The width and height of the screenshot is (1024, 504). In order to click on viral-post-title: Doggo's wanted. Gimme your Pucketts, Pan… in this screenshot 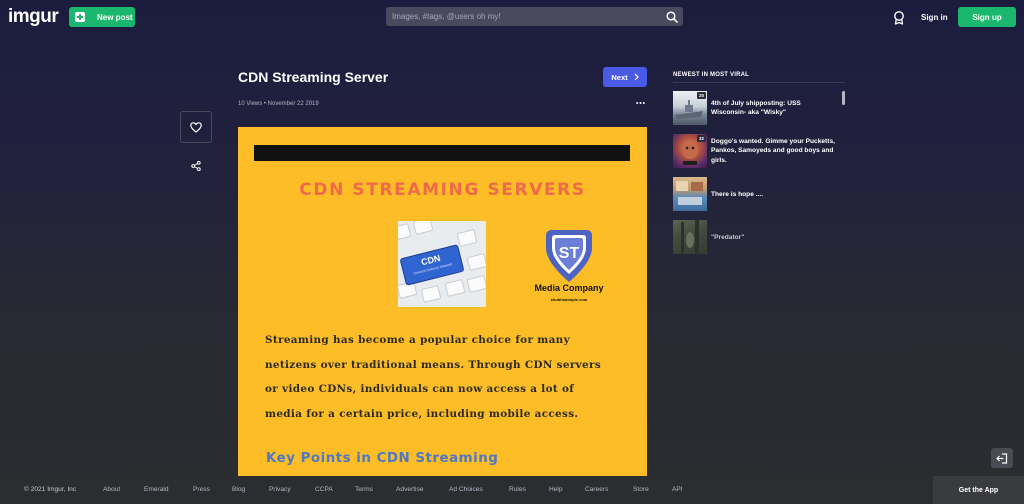, I will do `click(773, 151)`.